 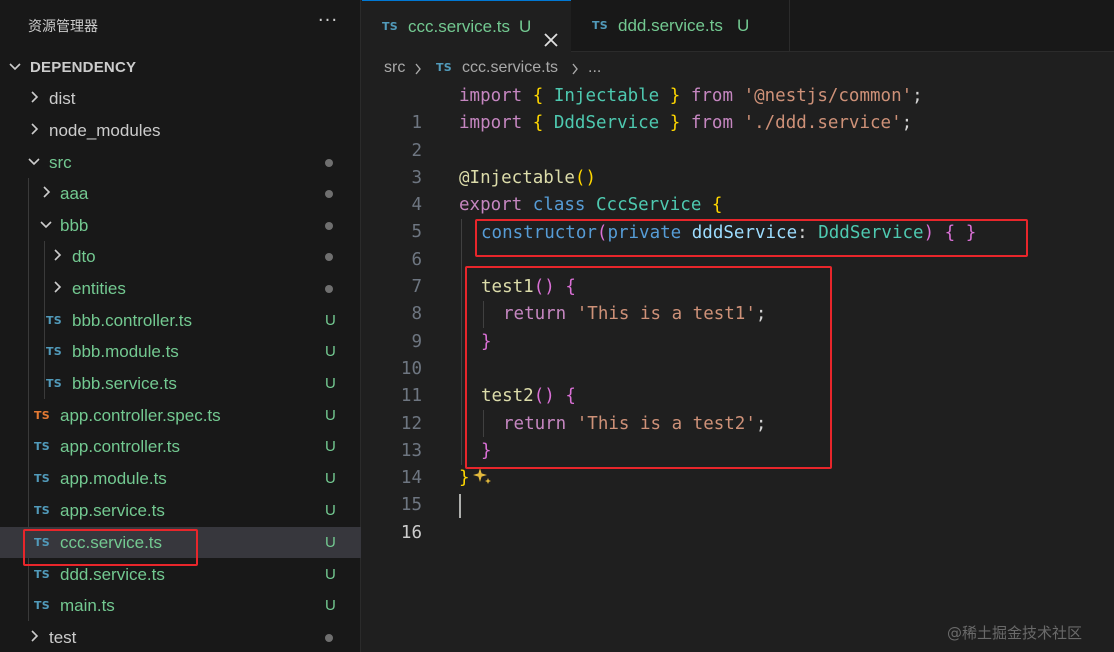 I want to click on section-dependency: DEPENDENCY, so click(x=180, y=67).